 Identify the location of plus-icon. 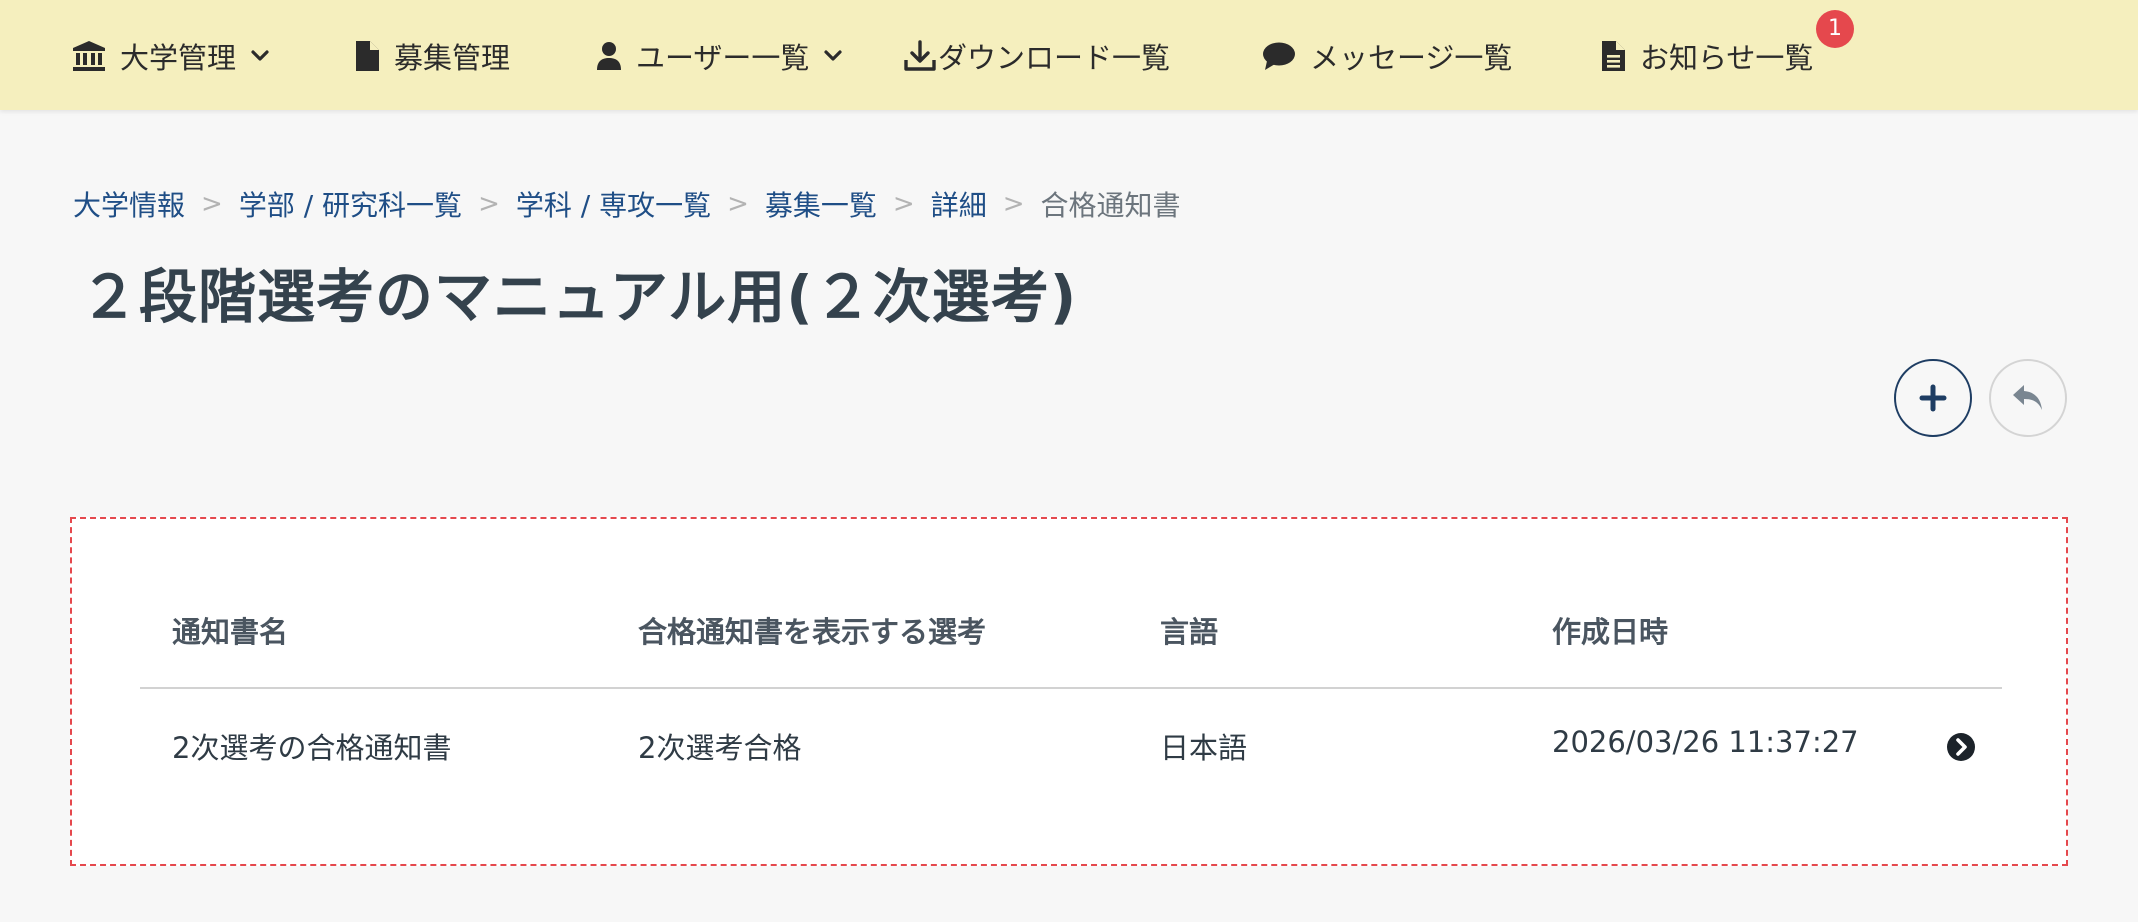
(1933, 398).